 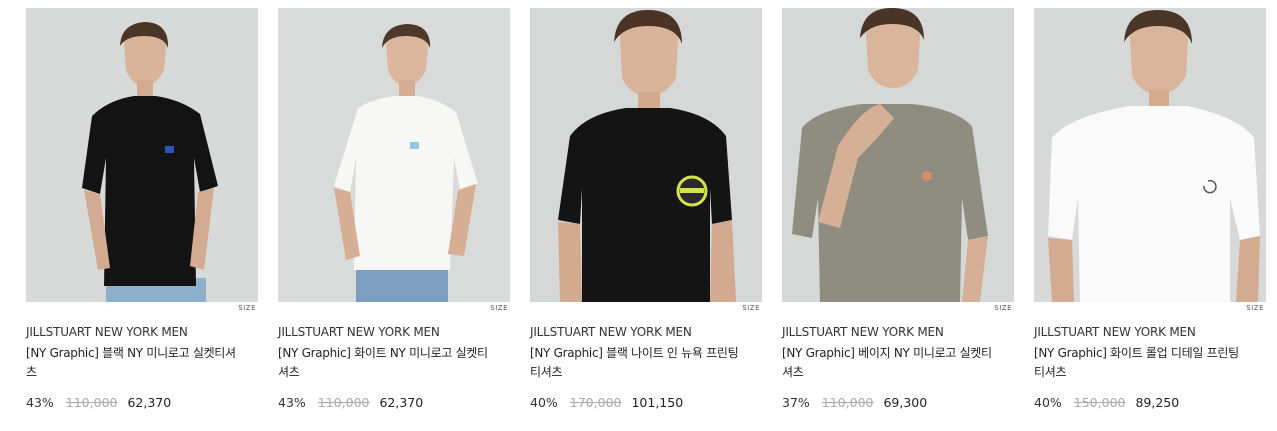 I want to click on product-name: [NY Graphic] 블랙 NY 미니로고 실켓티셔츠, so click(x=131, y=363).